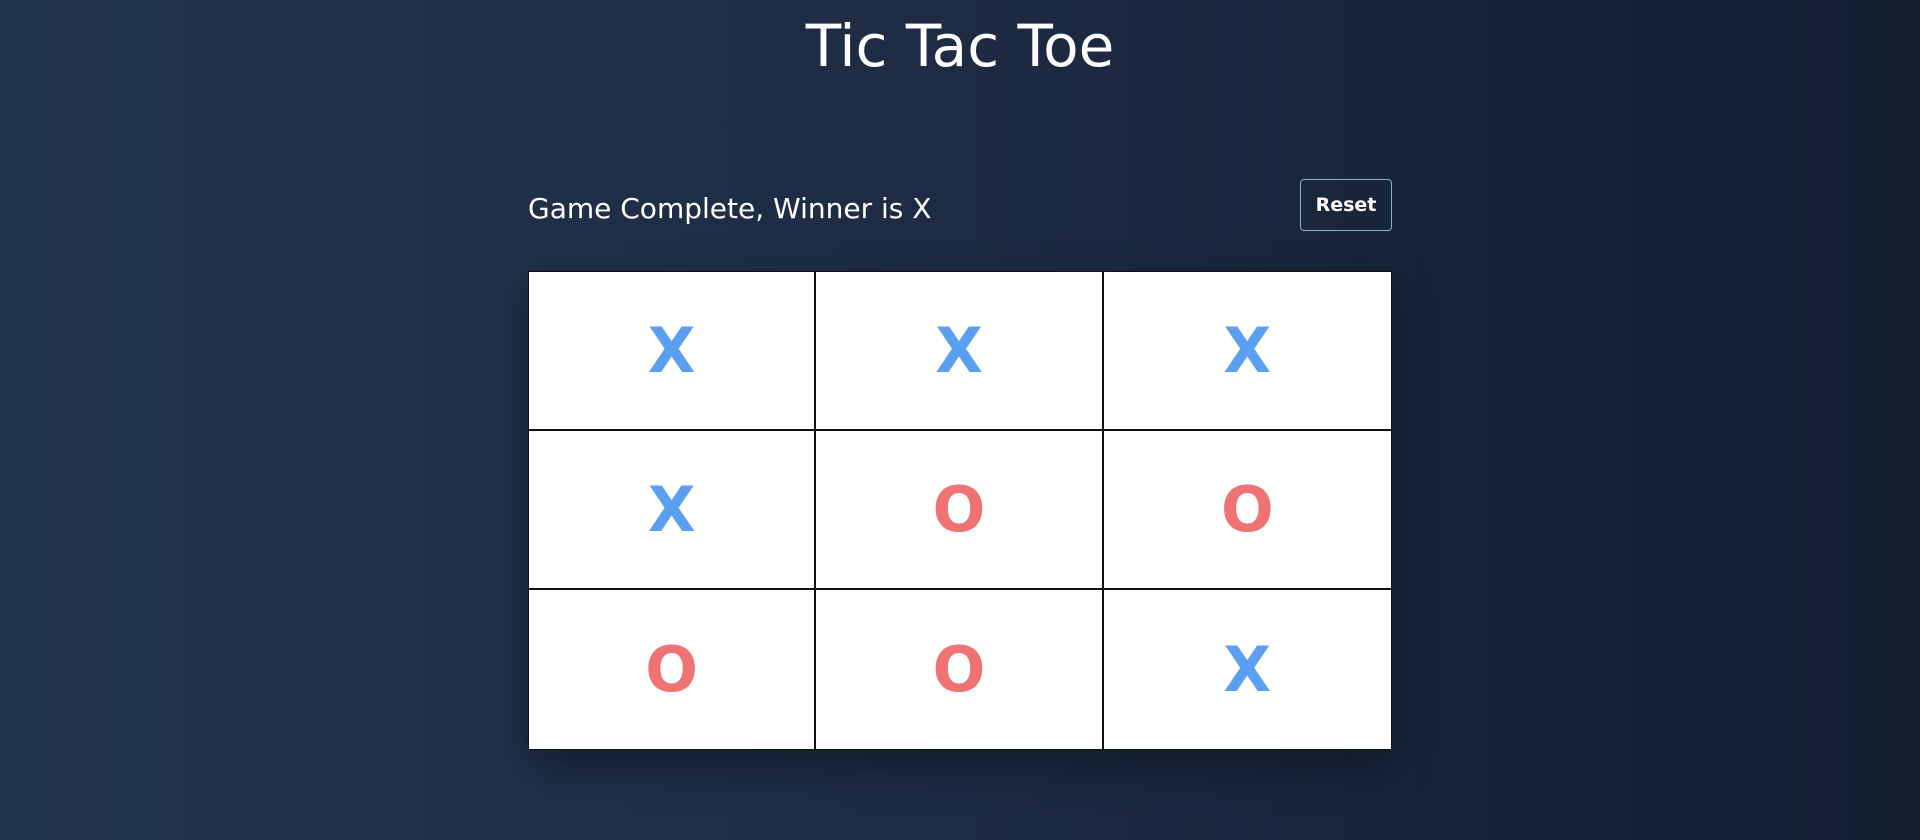 This screenshot has height=840, width=1920. I want to click on board-cell-0-0: X, so click(673, 351).